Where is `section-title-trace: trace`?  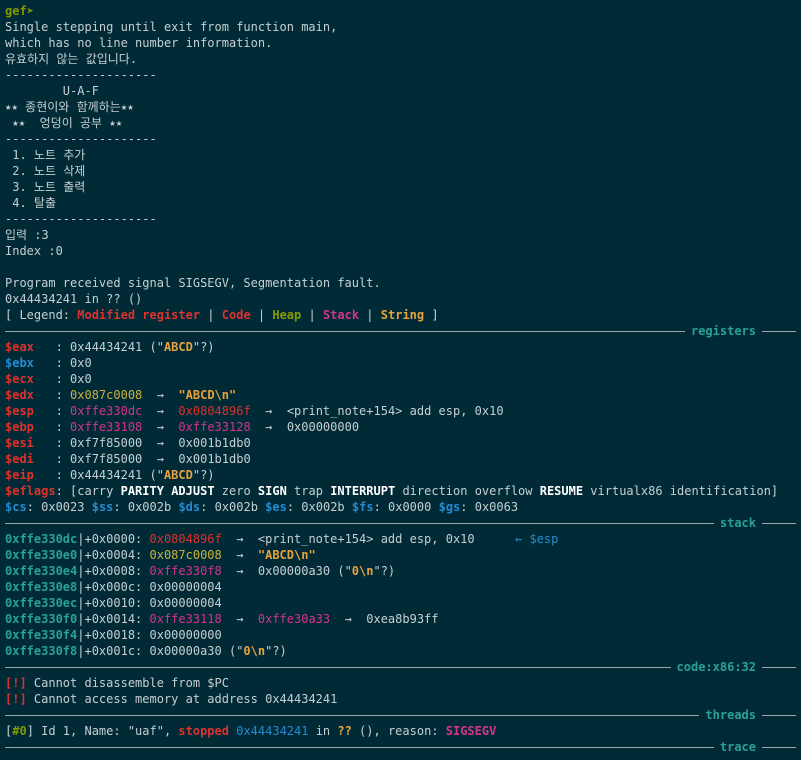
section-title-trace: trace is located at coordinates (737, 747).